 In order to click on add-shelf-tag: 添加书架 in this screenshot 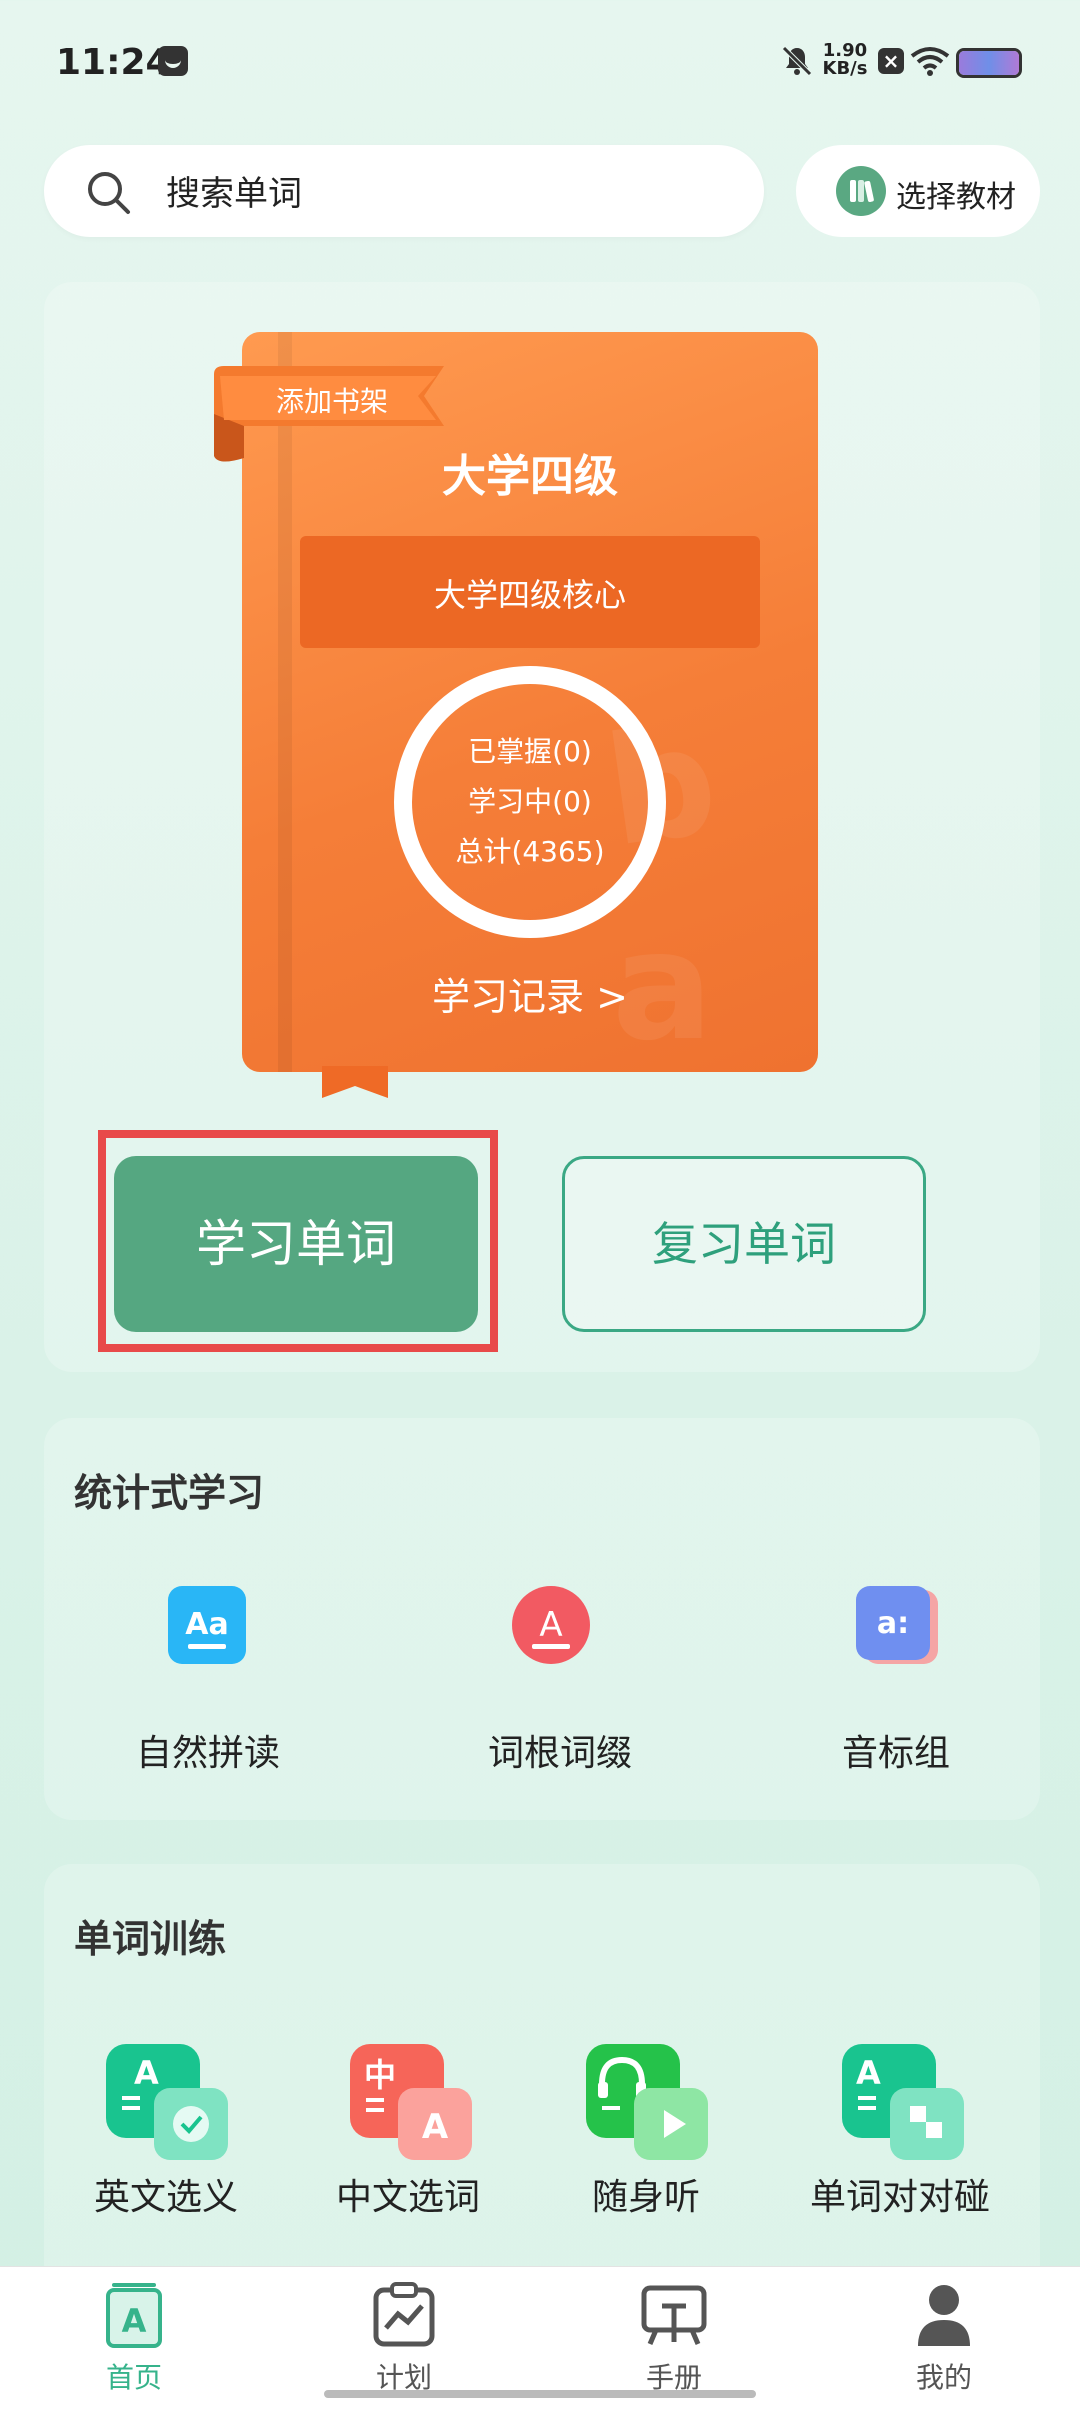, I will do `click(332, 400)`.